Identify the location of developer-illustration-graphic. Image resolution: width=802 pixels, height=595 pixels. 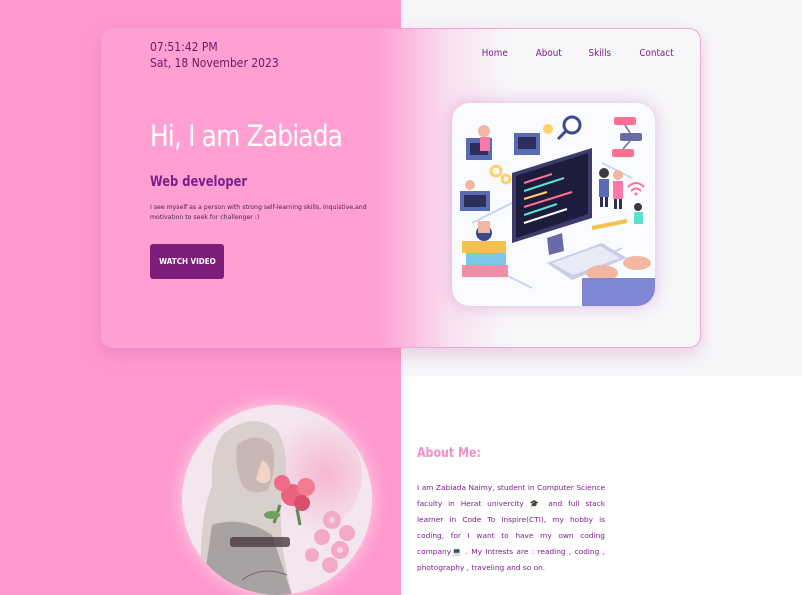
(557, 210).